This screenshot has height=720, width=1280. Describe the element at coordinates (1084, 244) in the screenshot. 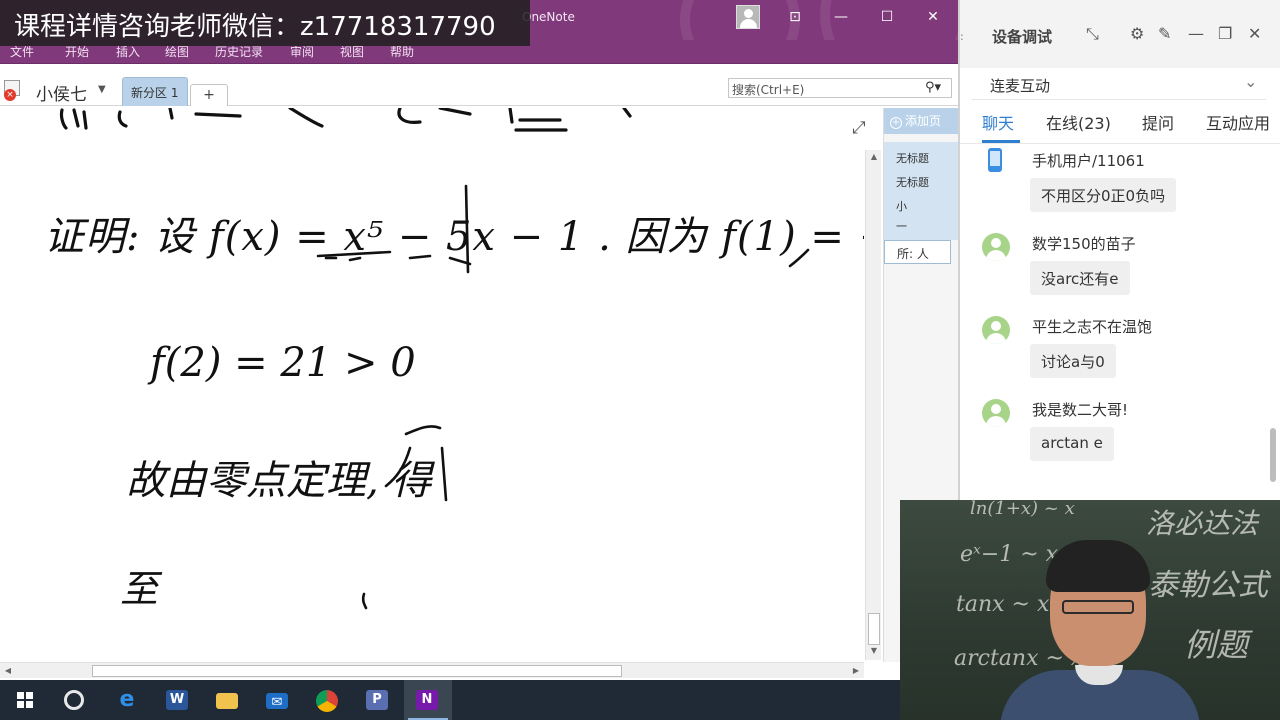

I see `chat-sender: 数学150的苗子` at that location.